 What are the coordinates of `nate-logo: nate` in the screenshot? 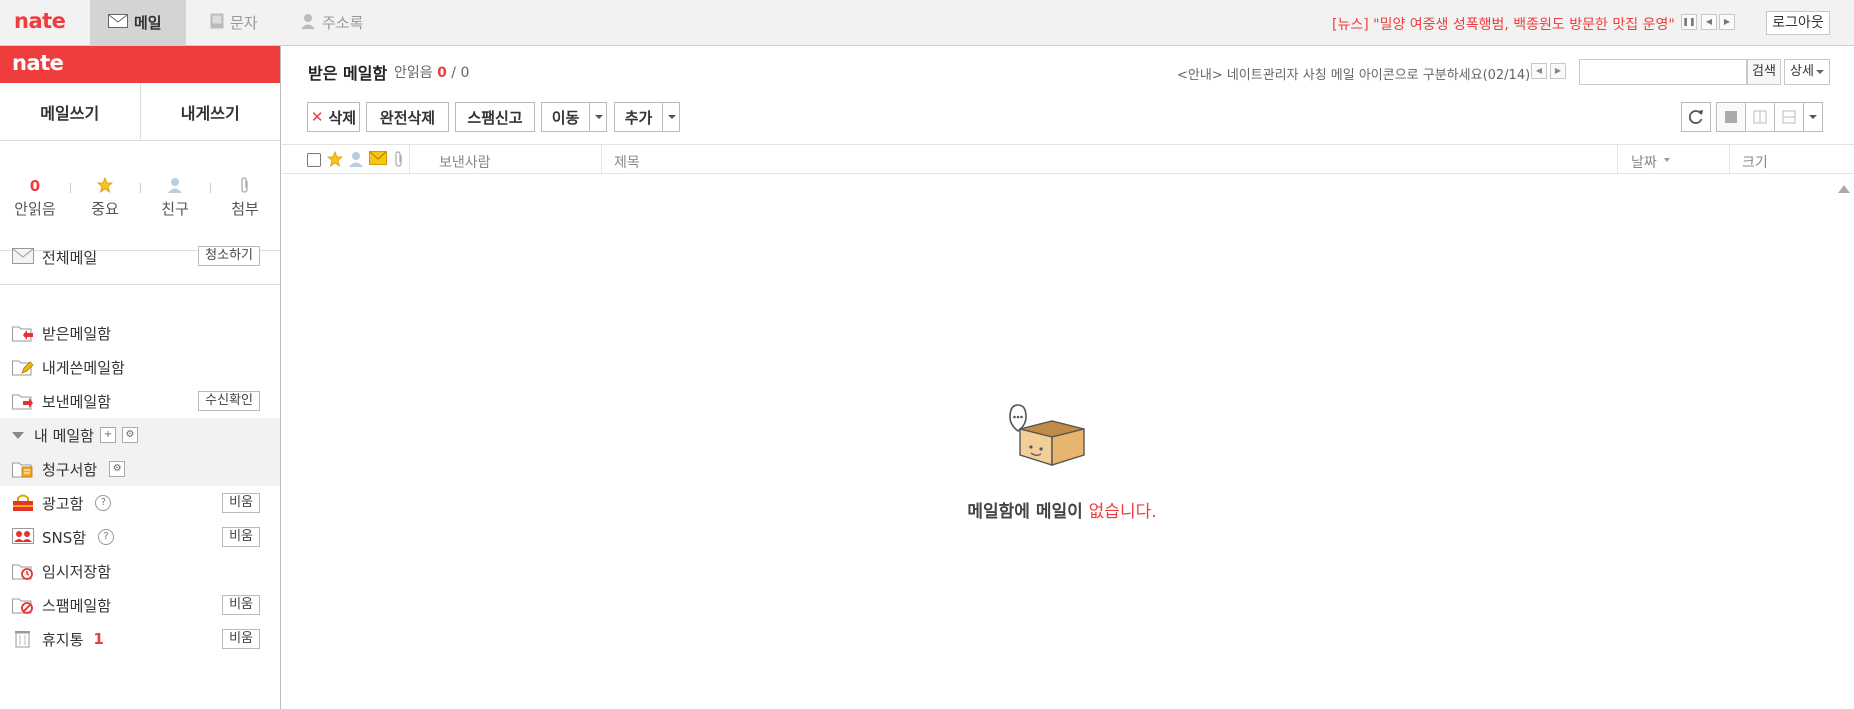 It's located at (40, 21).